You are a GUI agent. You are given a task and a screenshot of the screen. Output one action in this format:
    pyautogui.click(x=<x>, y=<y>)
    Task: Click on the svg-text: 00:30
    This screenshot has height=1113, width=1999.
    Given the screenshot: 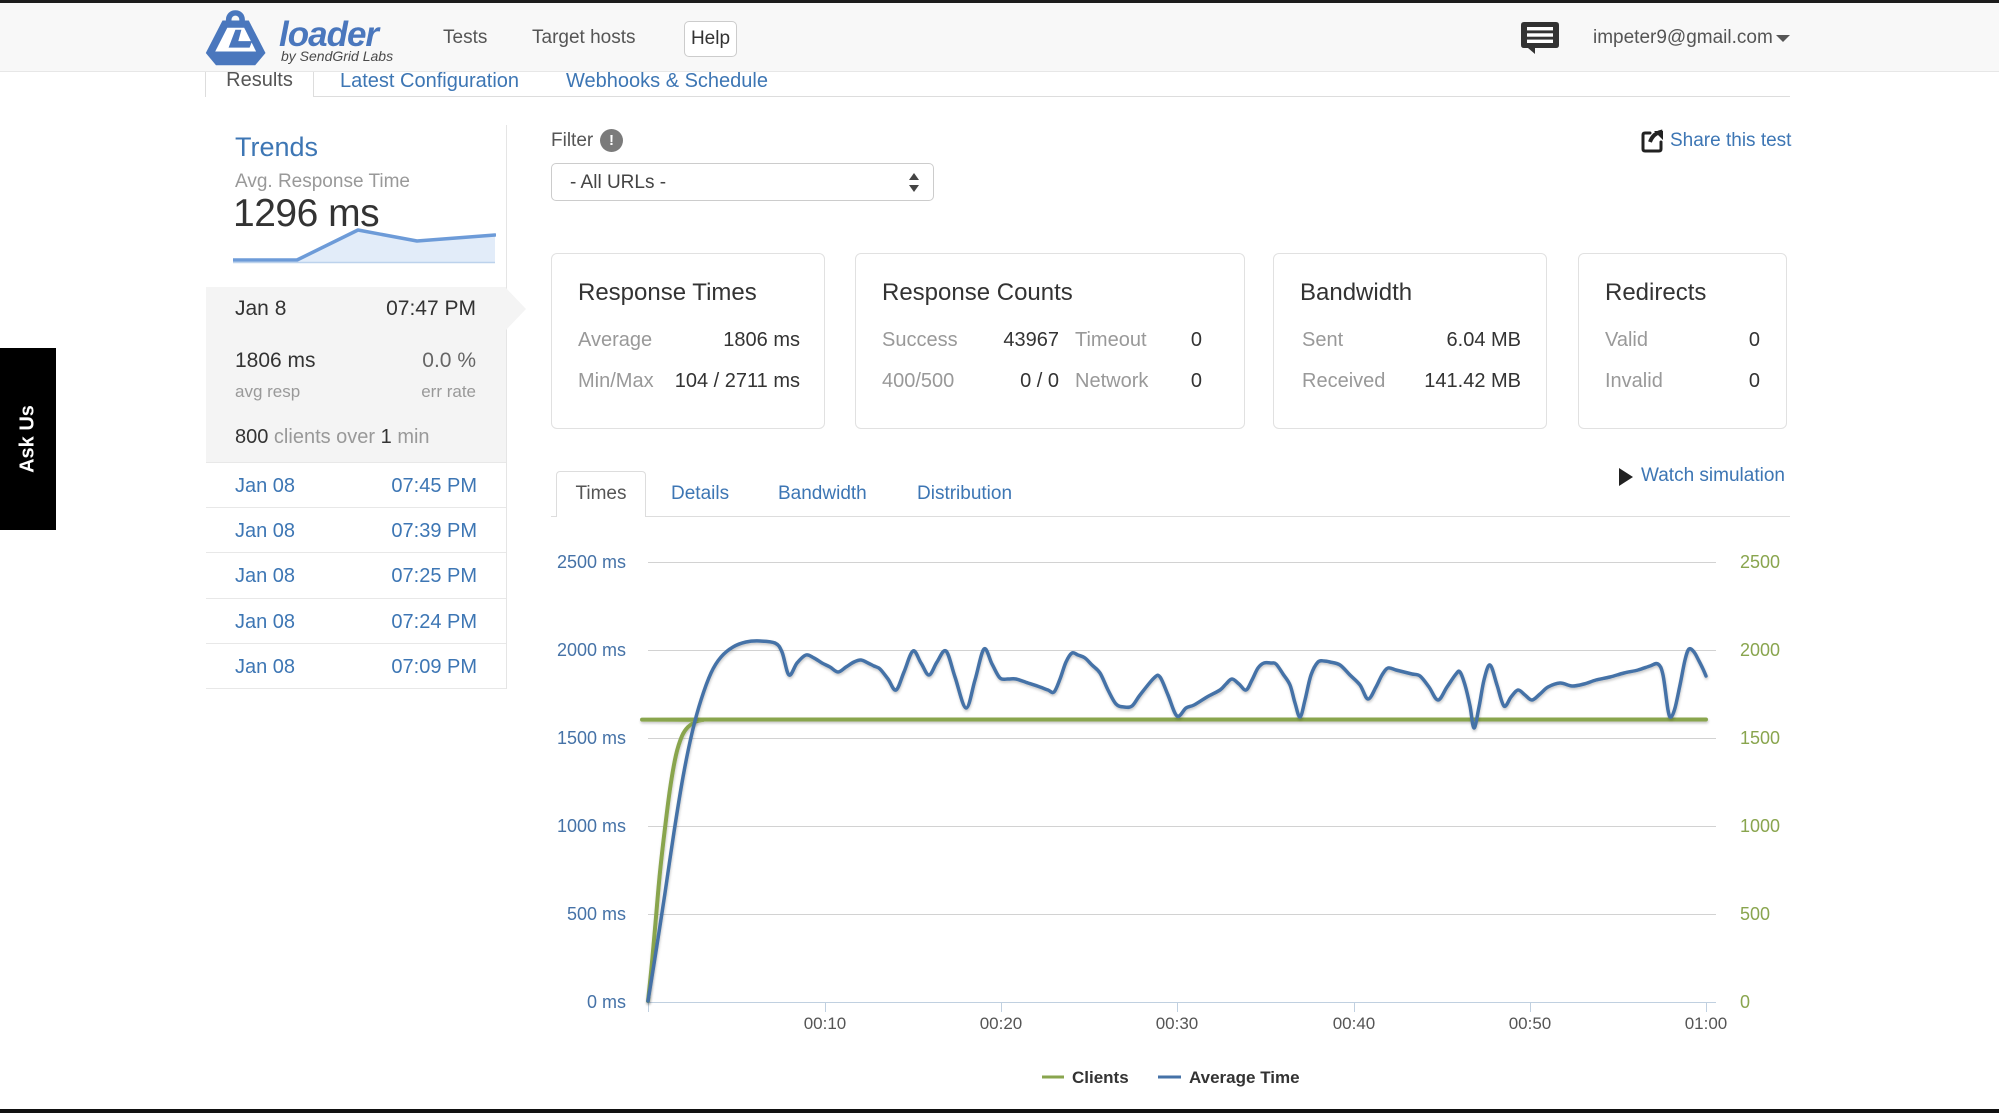 What is the action you would take?
    pyautogui.click(x=1177, y=1023)
    